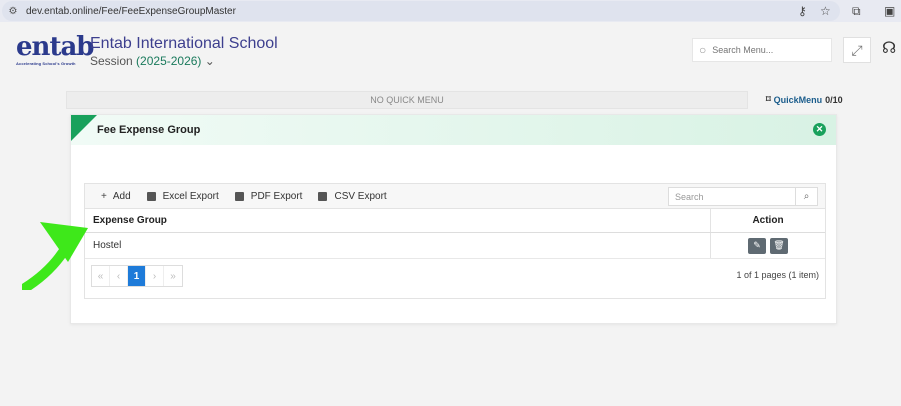 This screenshot has height=406, width=901. I want to click on excel-icon, so click(151, 196).